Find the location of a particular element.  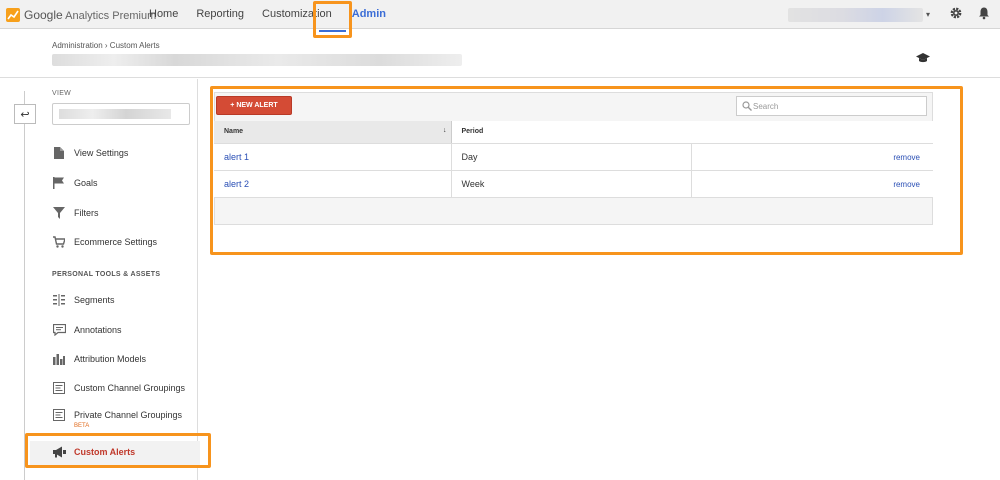

view-label: VIEW is located at coordinates (62, 93).